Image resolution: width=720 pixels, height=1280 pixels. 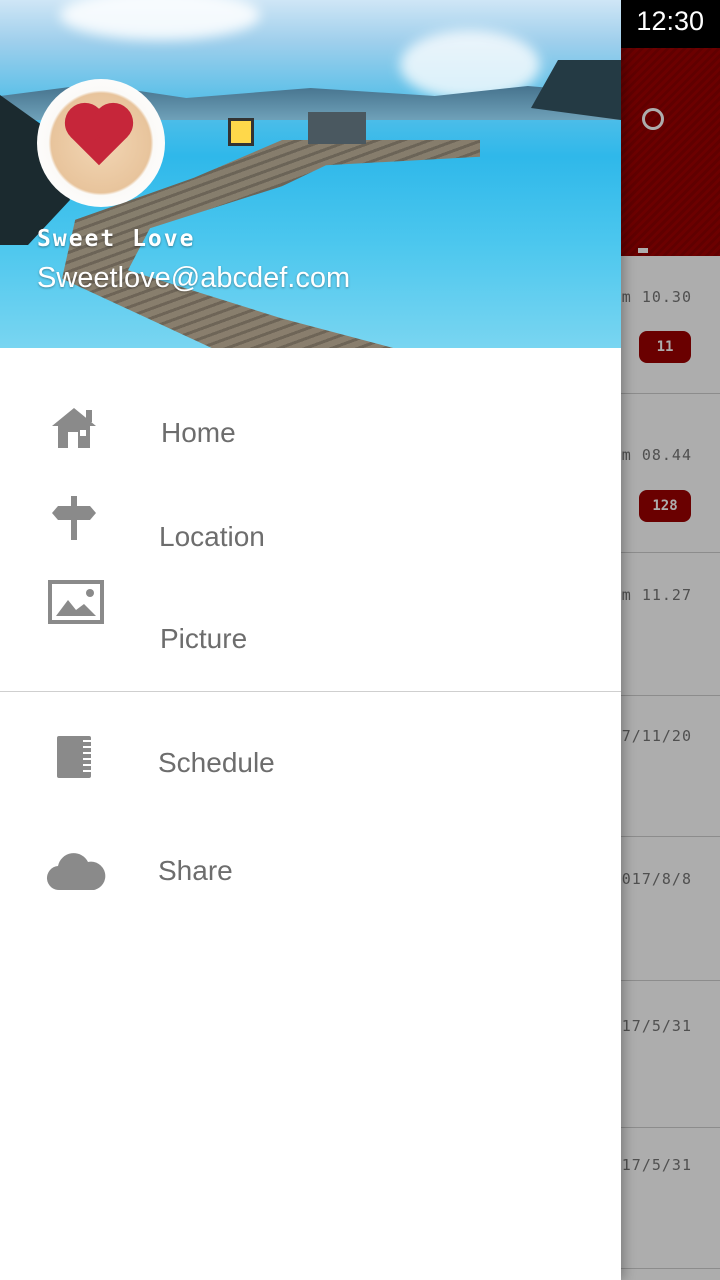 I want to click on header-lamp, so click(x=241, y=132).